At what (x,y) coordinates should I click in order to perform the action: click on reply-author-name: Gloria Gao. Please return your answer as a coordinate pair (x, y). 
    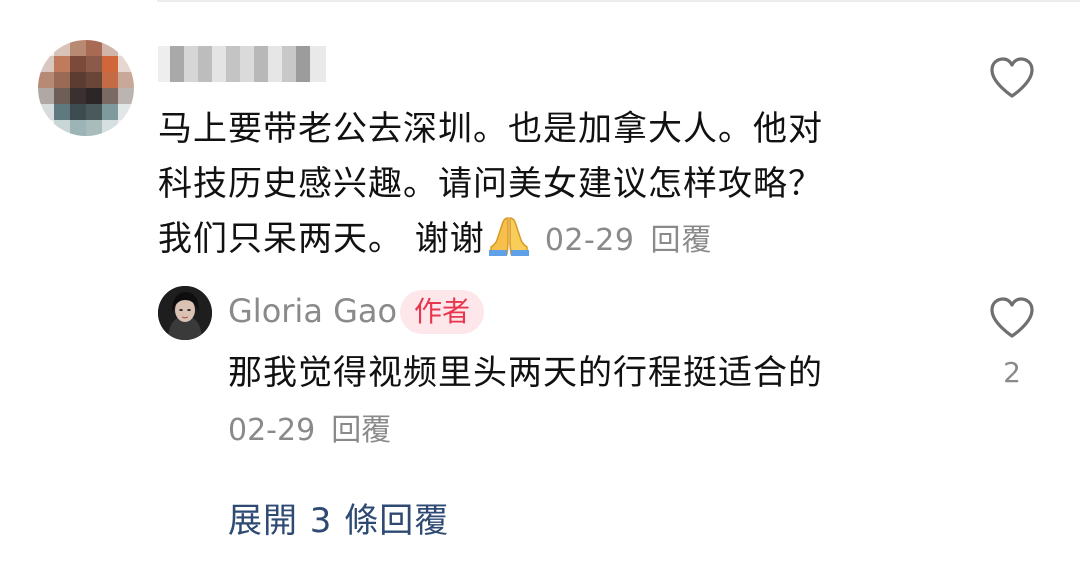
    Looking at the image, I should click on (312, 311).